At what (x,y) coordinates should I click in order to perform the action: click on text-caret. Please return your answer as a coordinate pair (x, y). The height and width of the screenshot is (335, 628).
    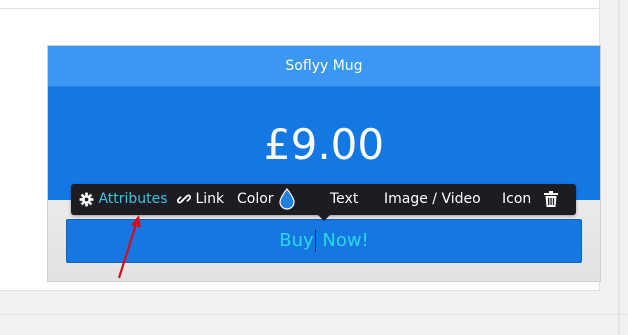
    Looking at the image, I should click on (315, 241).